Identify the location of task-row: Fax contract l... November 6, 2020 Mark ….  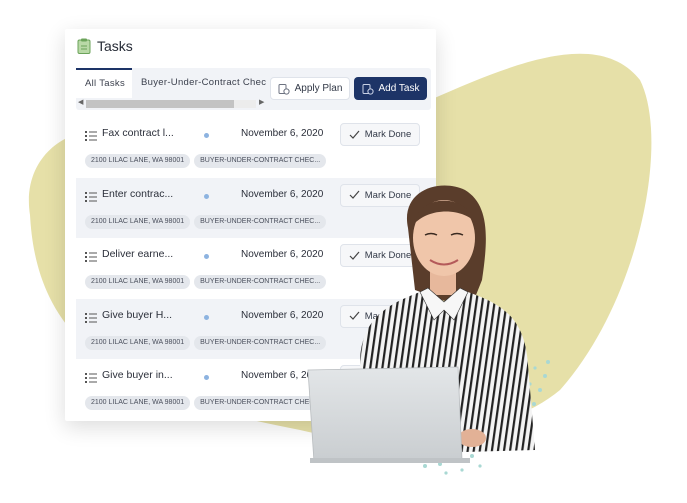
(256, 147).